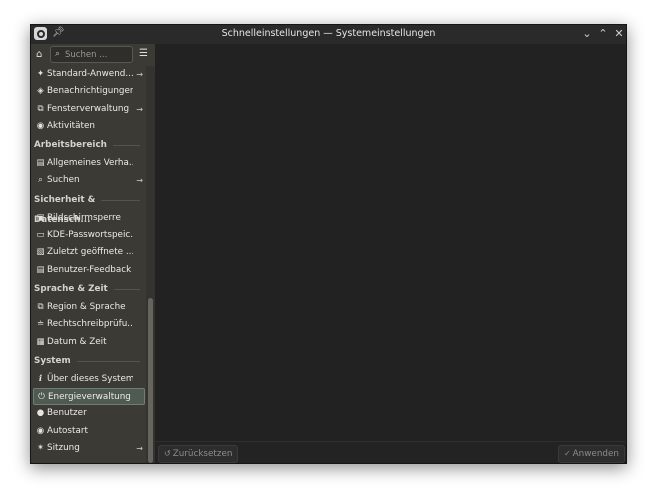 This screenshot has width=657, height=500. What do you see at coordinates (71, 125) in the screenshot?
I see `sidebar-item-label: Aktivitäten` at bounding box center [71, 125].